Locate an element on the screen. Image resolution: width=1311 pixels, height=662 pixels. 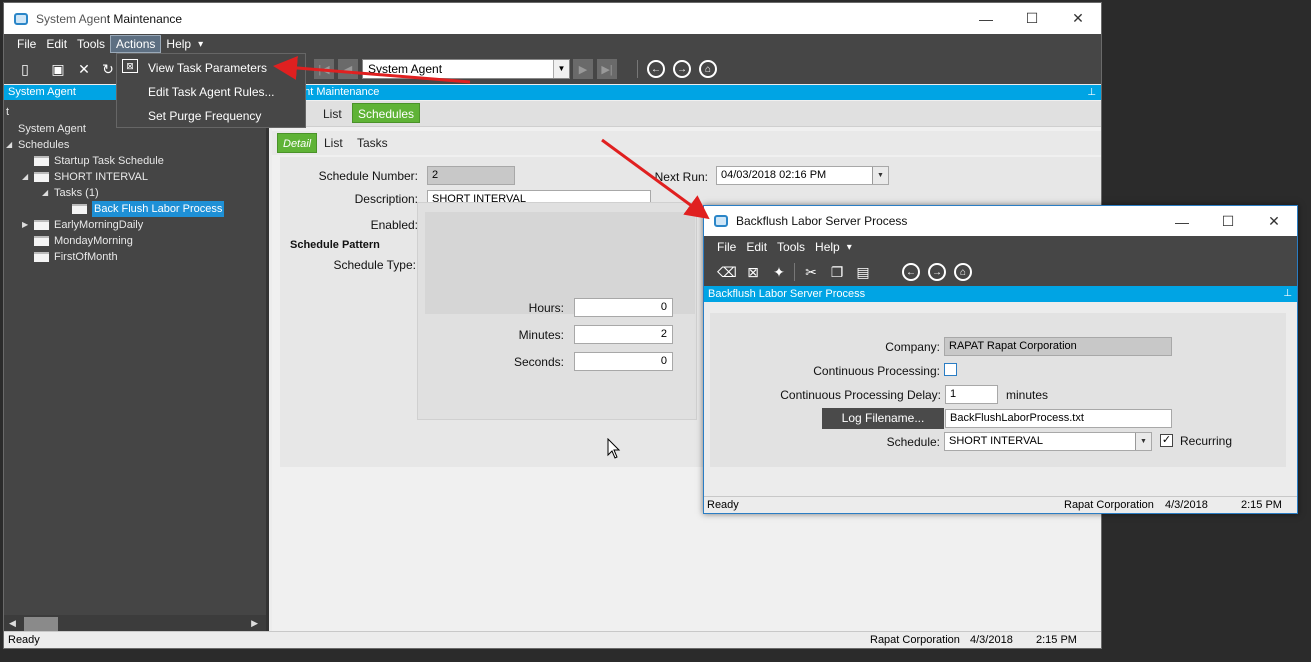
popup-title: Backflush Labor Server Process is located at coordinates (822, 221).